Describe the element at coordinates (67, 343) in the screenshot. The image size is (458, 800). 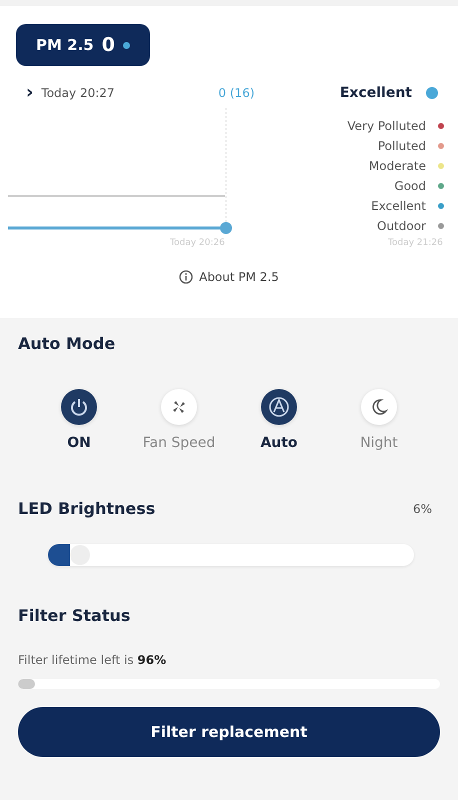
I see `section-title: Auto Mode` at that location.